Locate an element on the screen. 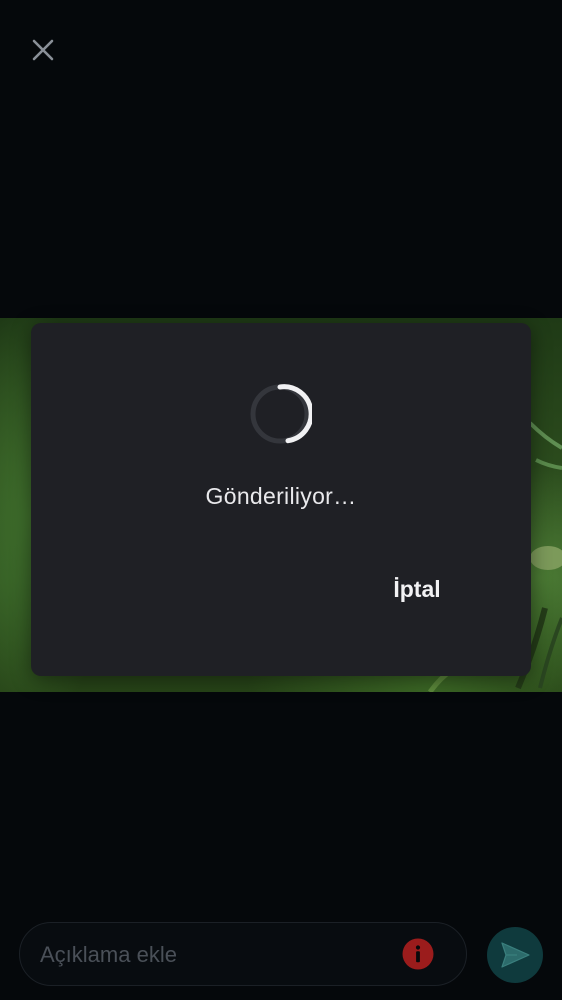 The image size is (562, 1000). close-icon is located at coordinates (43, 50).